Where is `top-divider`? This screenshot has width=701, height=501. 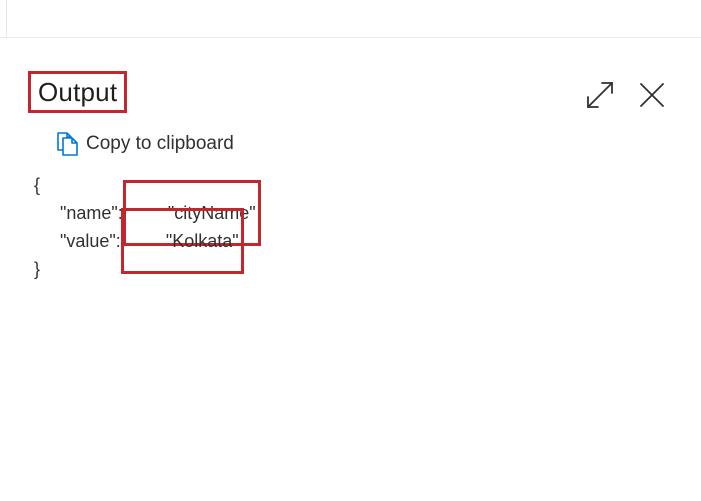 top-divider is located at coordinates (350, 19).